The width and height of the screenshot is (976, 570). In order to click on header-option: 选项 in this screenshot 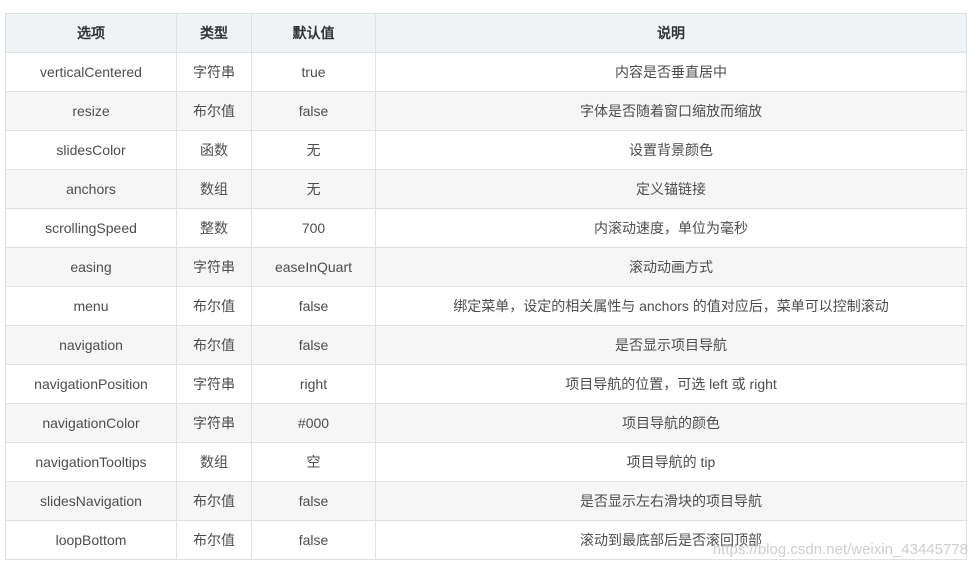, I will do `click(91, 33)`.